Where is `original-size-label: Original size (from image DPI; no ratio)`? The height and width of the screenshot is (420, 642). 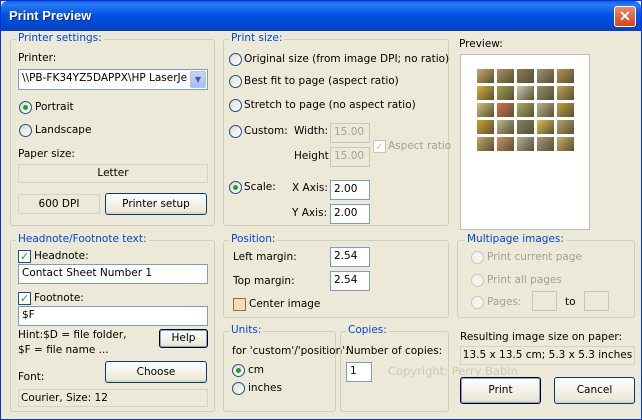 original-size-label: Original size (from image DPI; no ratio) is located at coordinates (346, 59).